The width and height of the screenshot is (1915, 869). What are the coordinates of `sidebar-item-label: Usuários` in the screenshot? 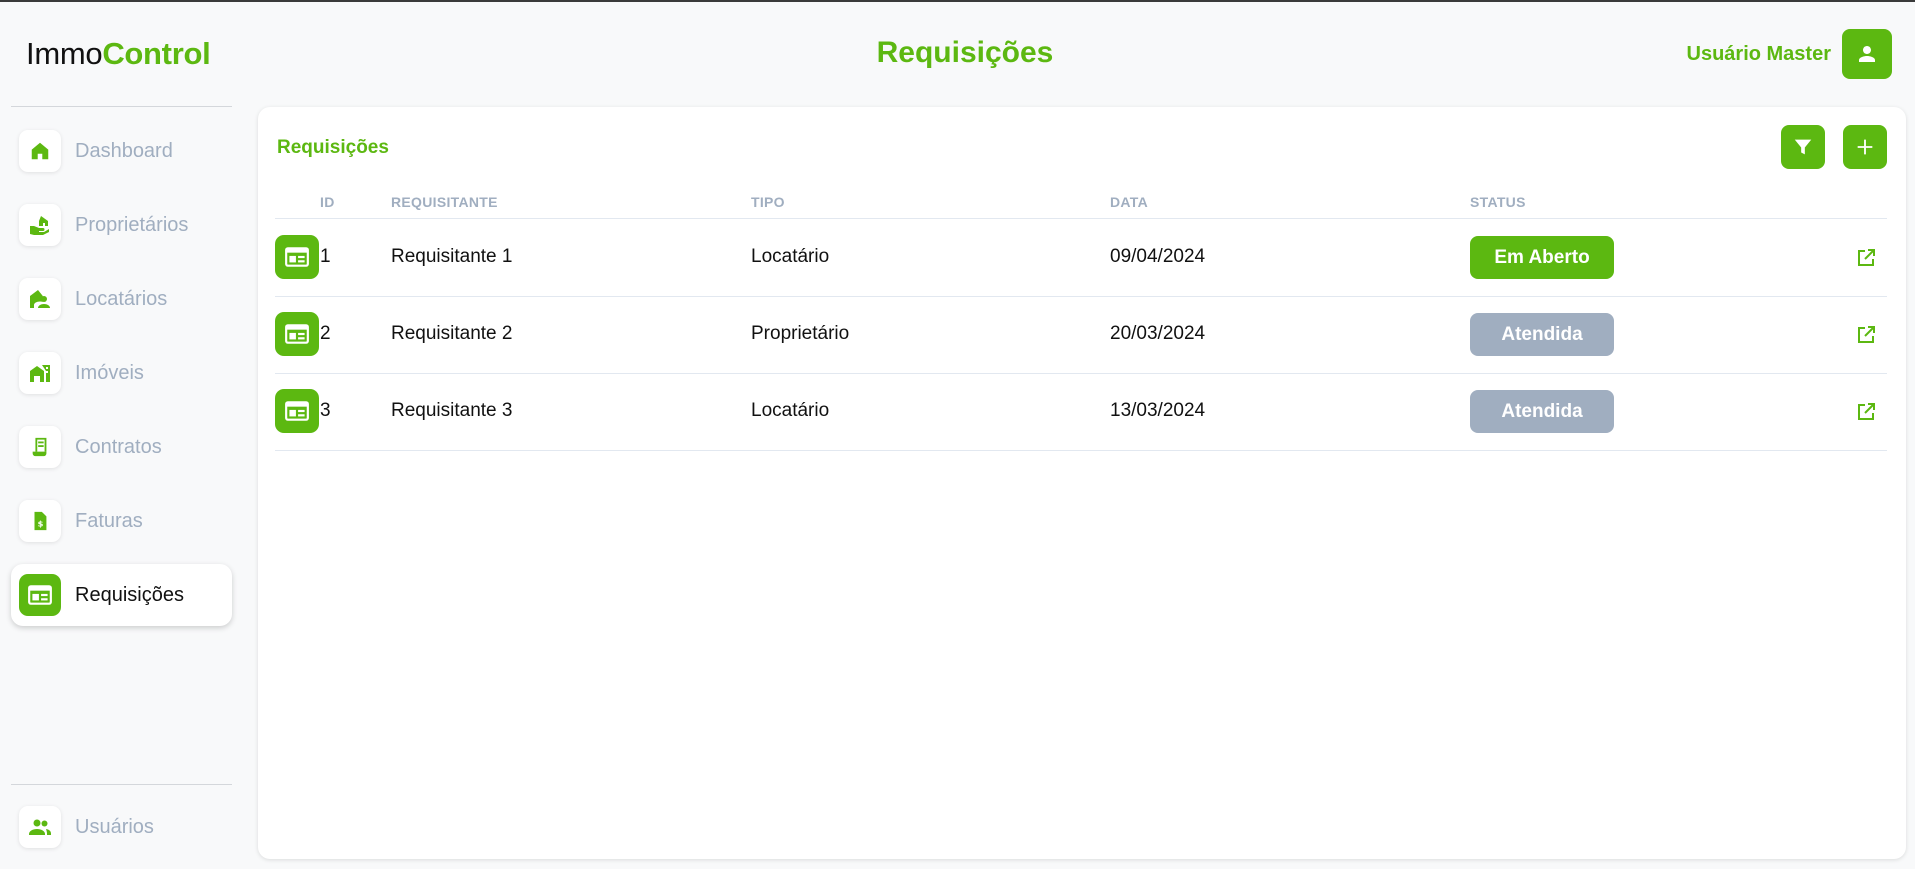 It's located at (114, 826).